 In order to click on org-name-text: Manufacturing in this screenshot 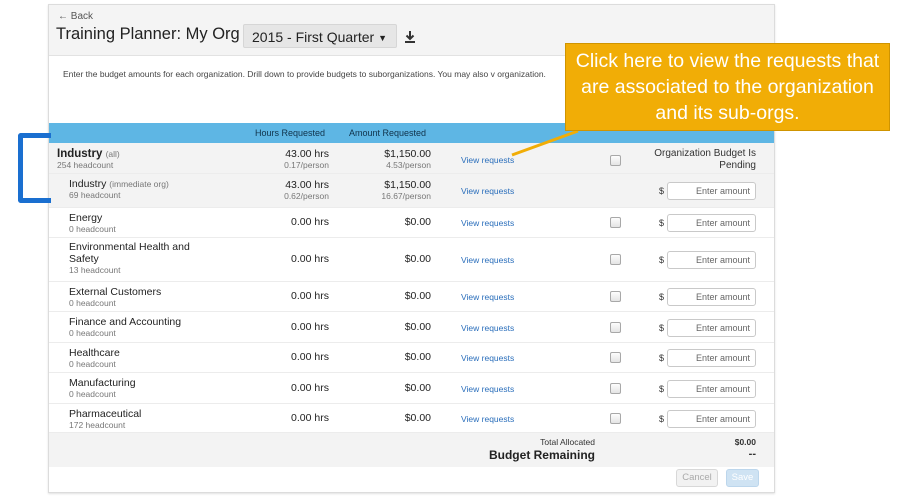, I will do `click(102, 383)`.